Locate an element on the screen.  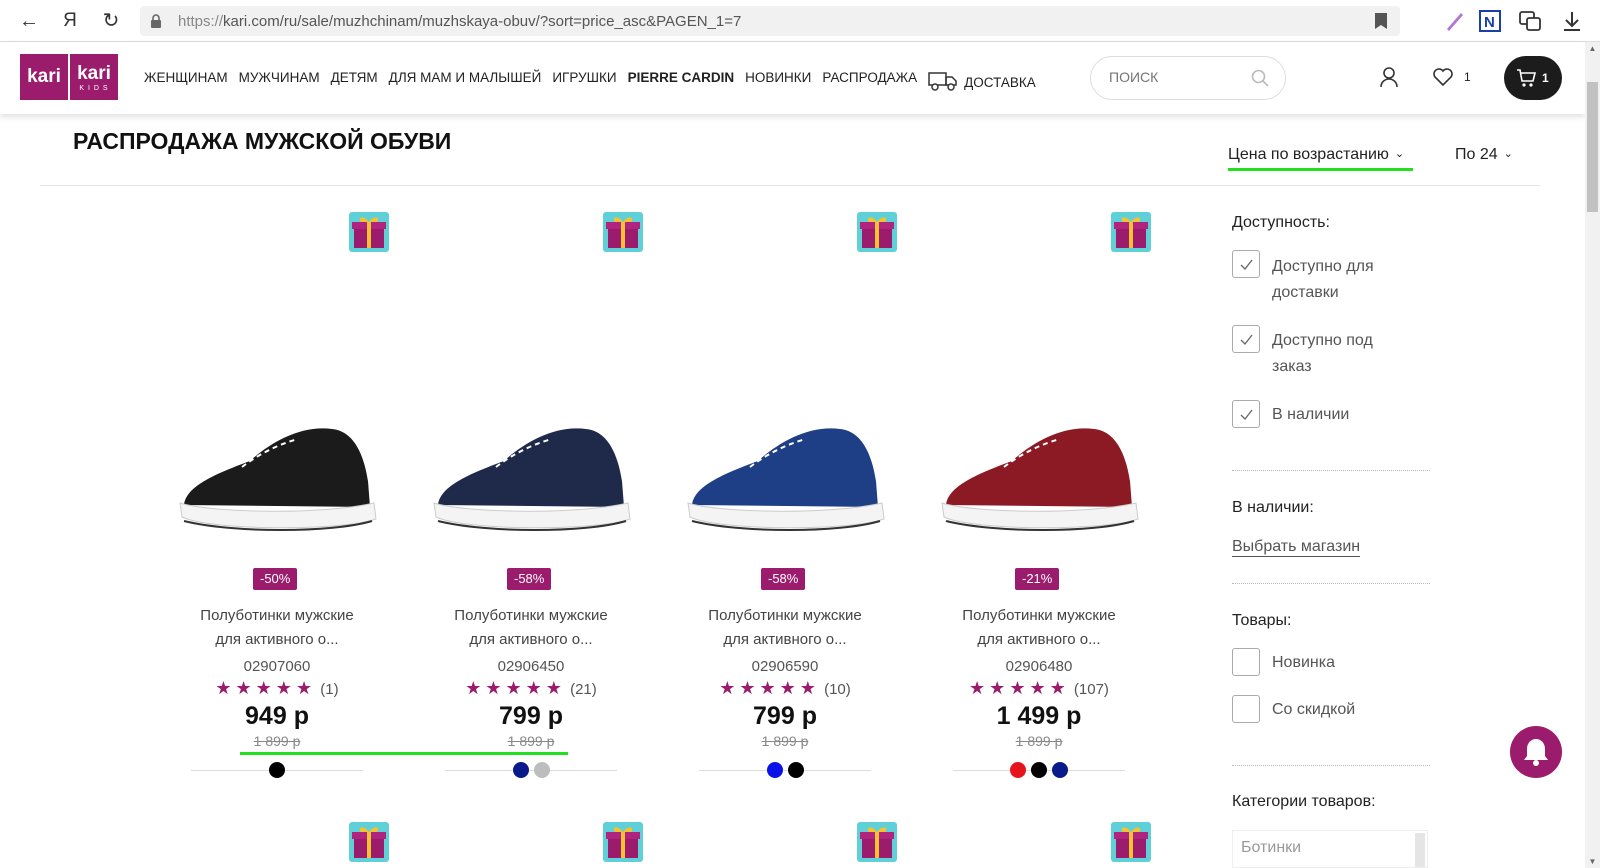
scroll-down-icon: ▼ is located at coordinates (1592, 861).